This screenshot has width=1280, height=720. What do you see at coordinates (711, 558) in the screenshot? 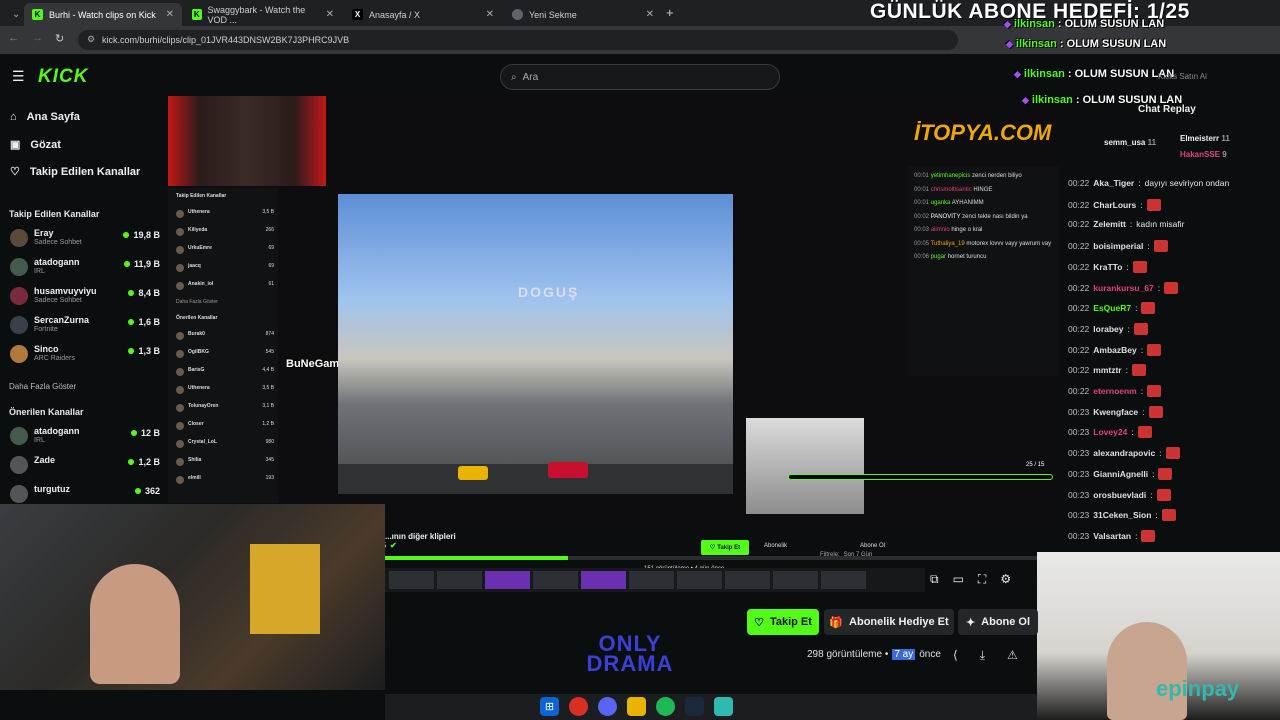
I see `clip-timeline` at bounding box center [711, 558].